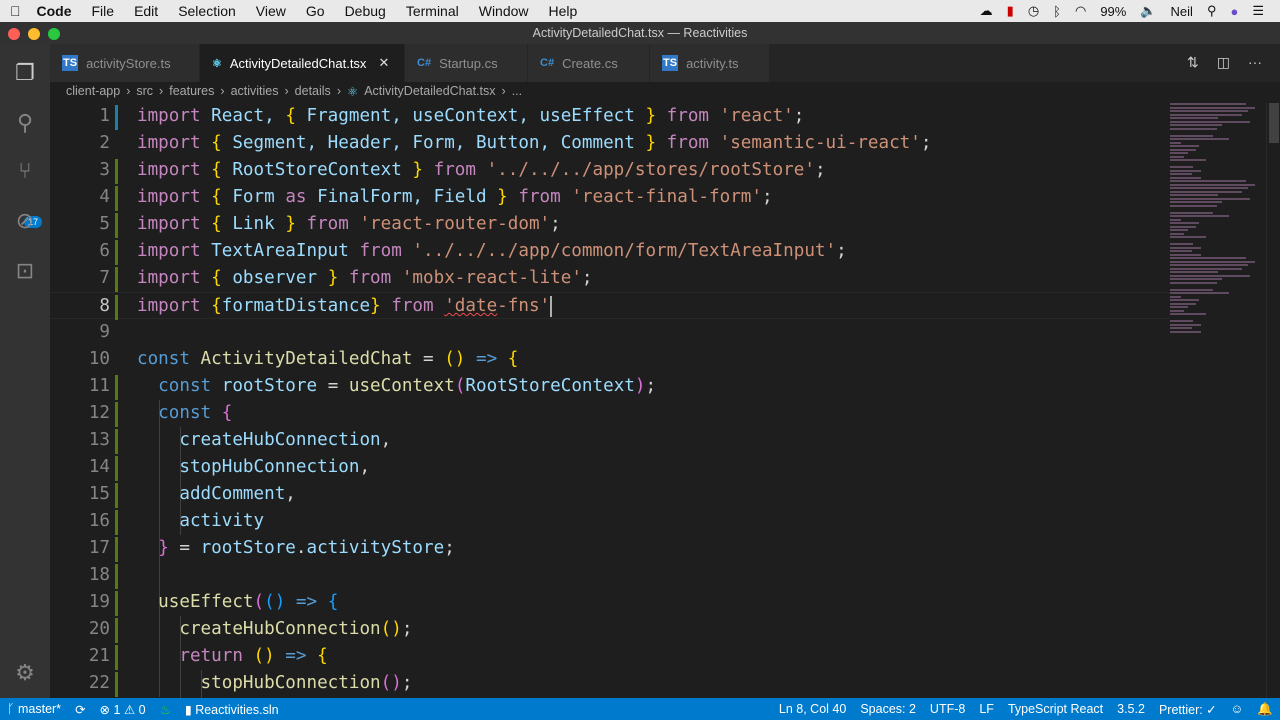 This screenshot has height=720, width=1280. I want to click on spotlight-icon: ⚲, so click(1212, 11).